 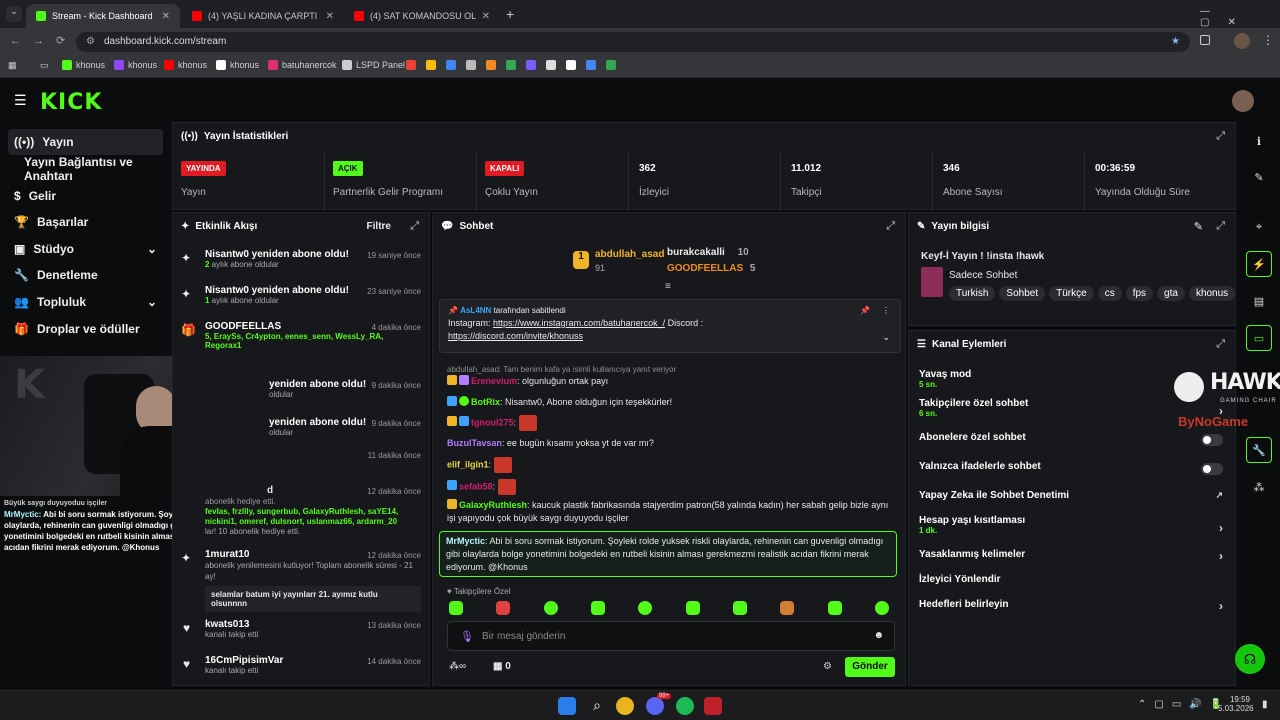 I want to click on tag: Türkçe, so click(x=1071, y=293).